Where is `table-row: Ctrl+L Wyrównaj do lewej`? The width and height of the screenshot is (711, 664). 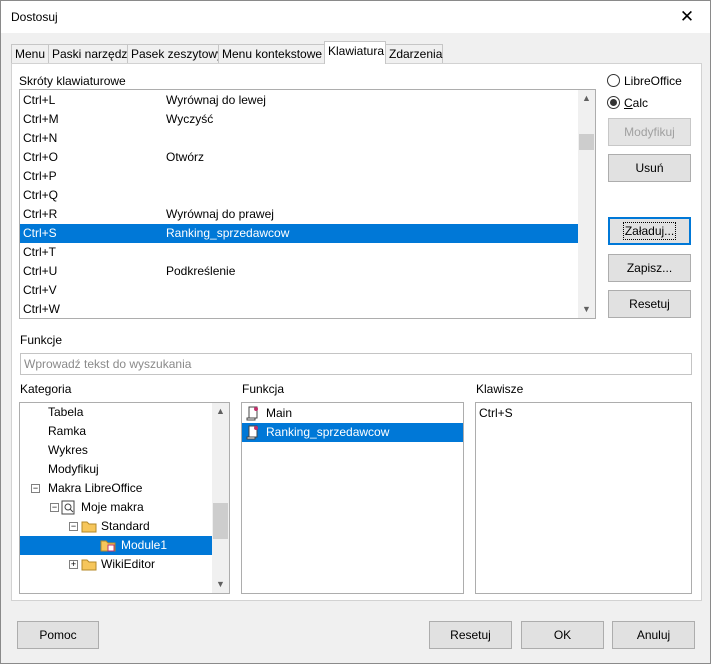
table-row: Ctrl+L Wyrównaj do lewej is located at coordinates (299, 100).